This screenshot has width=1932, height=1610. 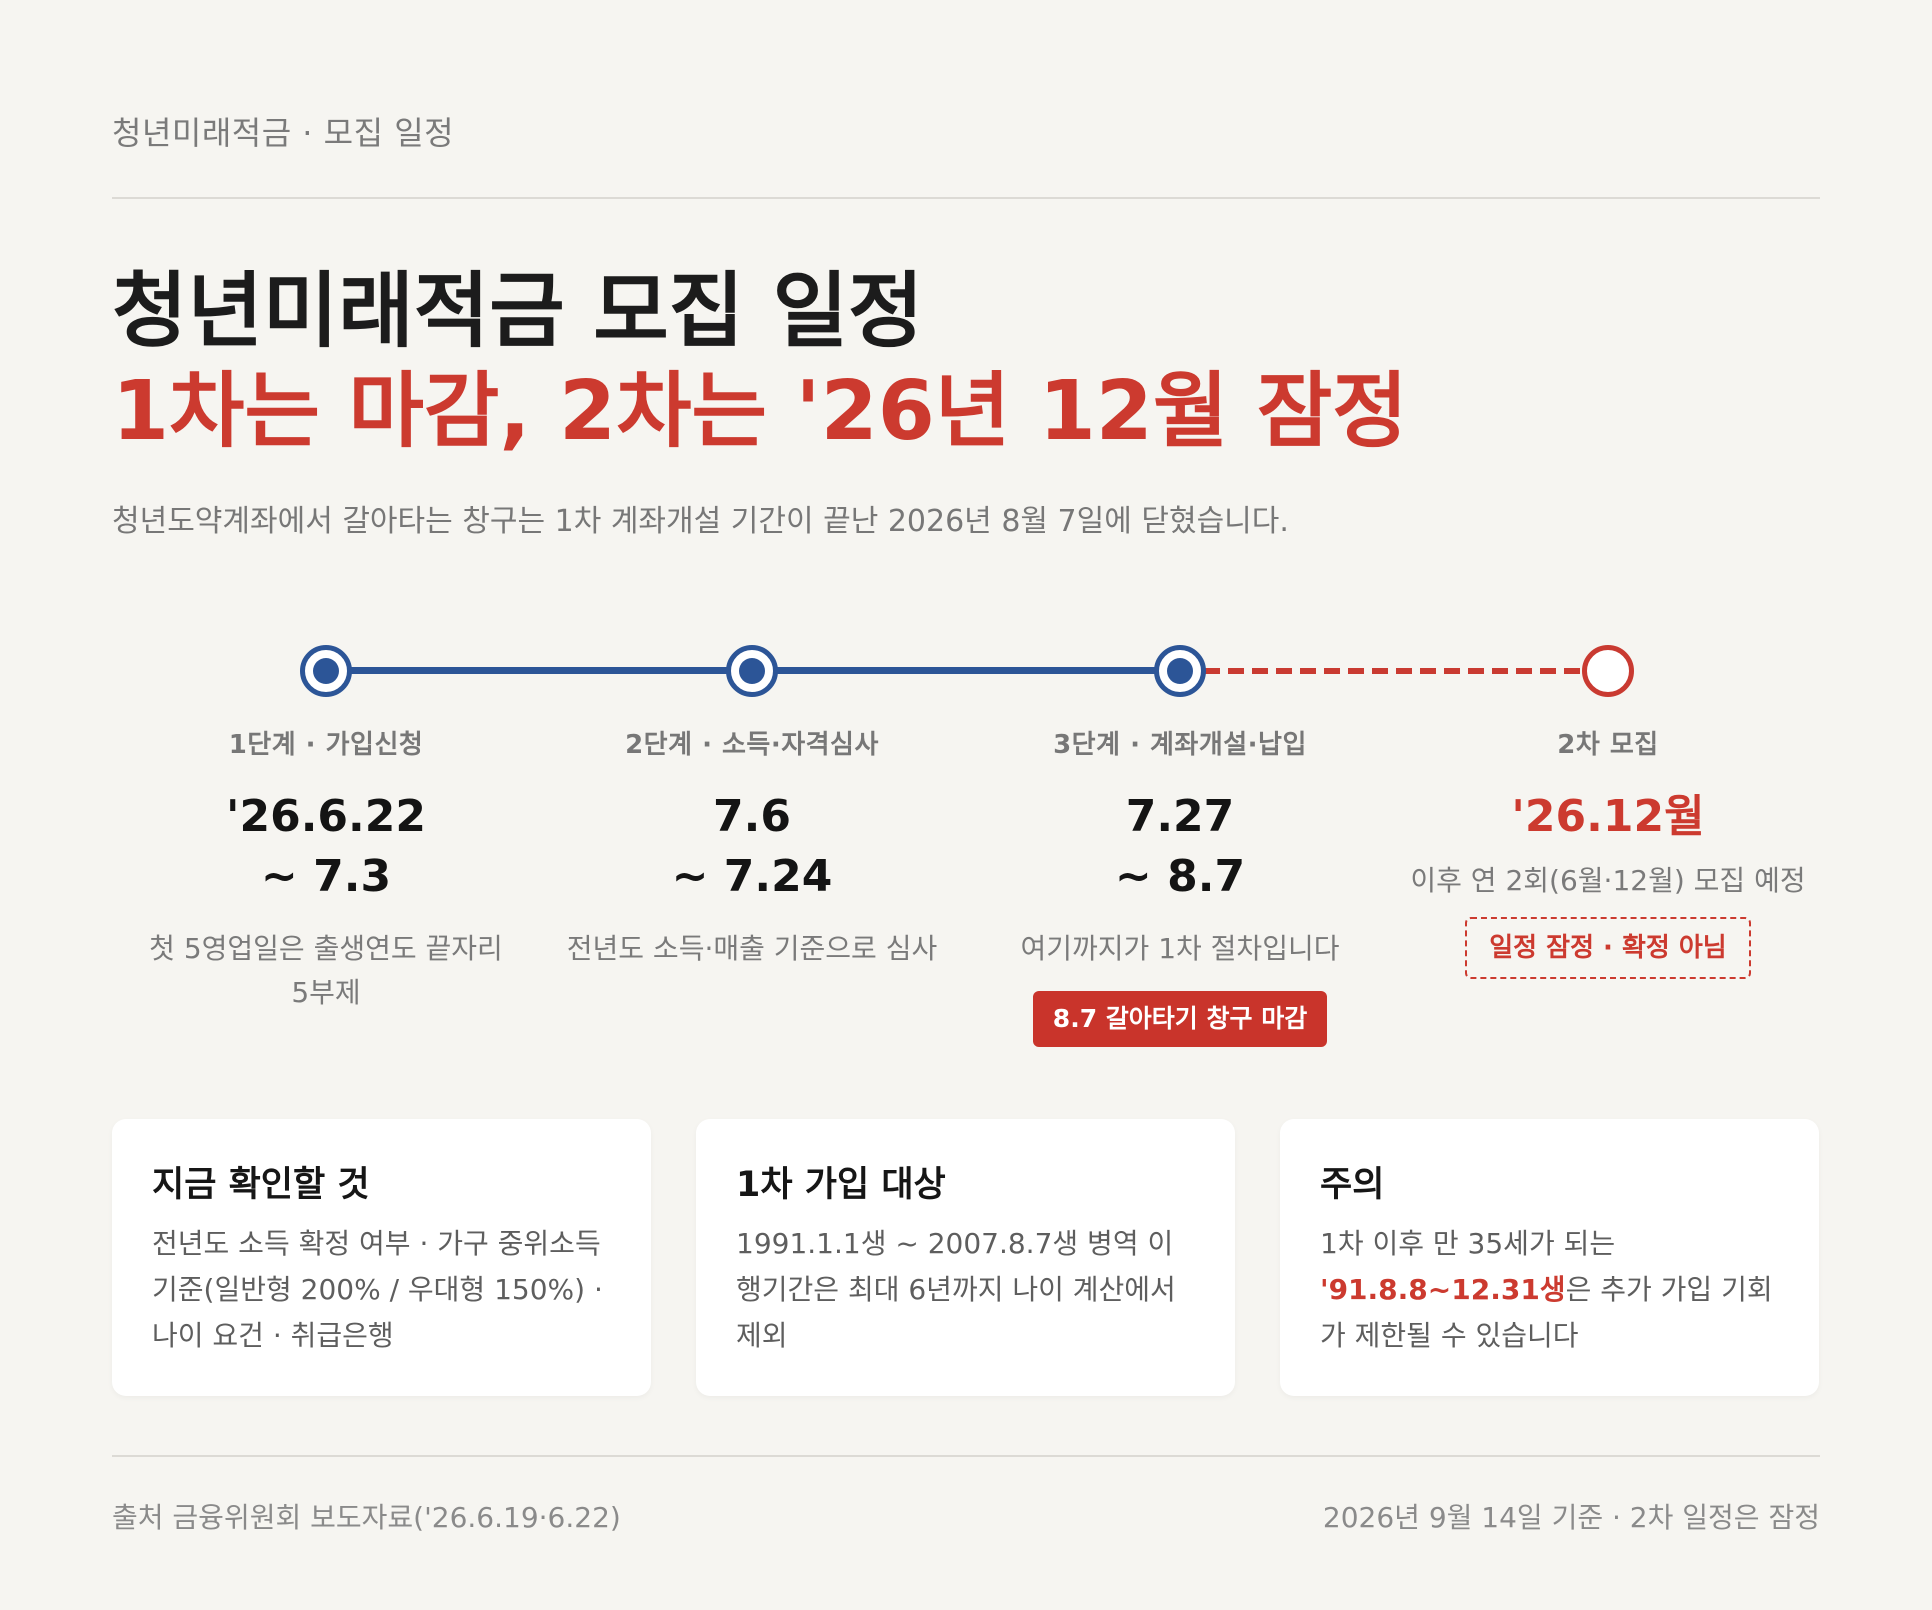 I want to click on step-date: '26.12월, so click(x=1608, y=816).